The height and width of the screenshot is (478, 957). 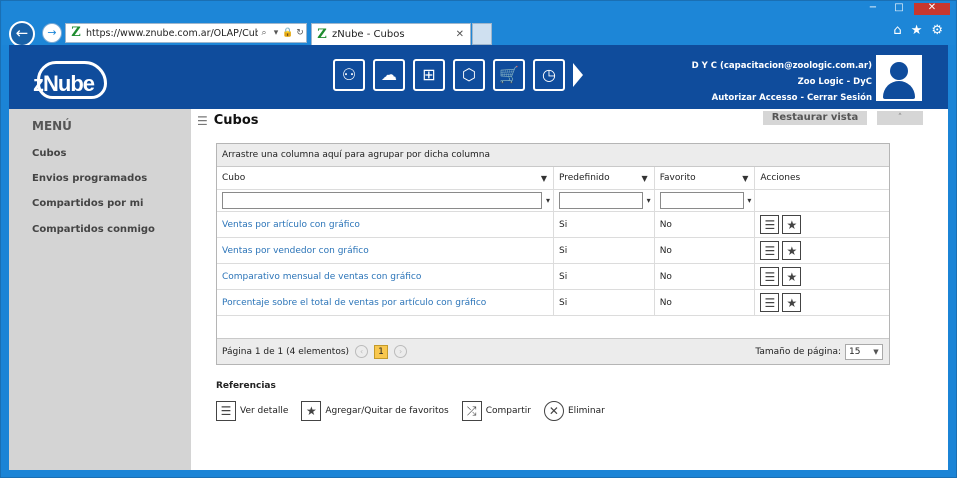 I want to click on cart-icon: 🛒, so click(x=509, y=75).